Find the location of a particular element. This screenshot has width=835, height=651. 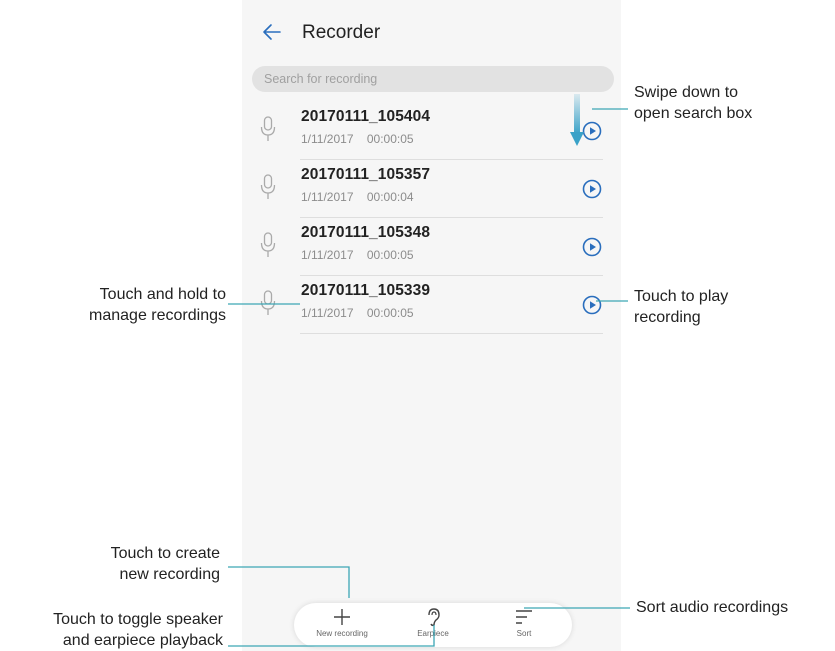

callout-play: Touch to play recording is located at coordinates (681, 307).